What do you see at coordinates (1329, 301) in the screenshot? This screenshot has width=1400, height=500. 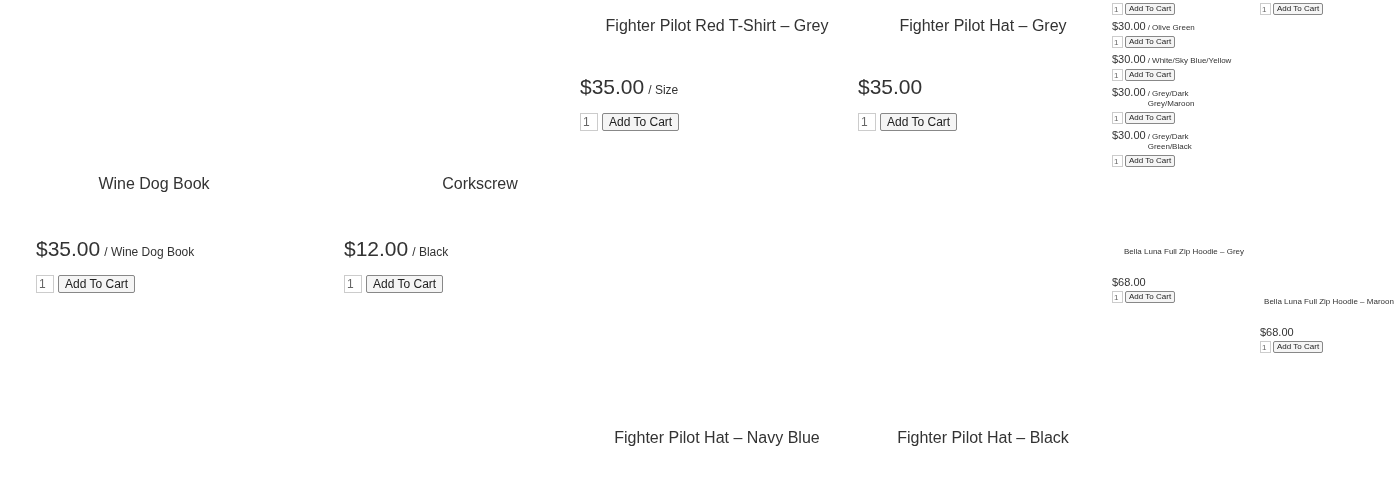 I see `product-title: Bella Luna Full Zip Hoodie – Maroon` at bounding box center [1329, 301].